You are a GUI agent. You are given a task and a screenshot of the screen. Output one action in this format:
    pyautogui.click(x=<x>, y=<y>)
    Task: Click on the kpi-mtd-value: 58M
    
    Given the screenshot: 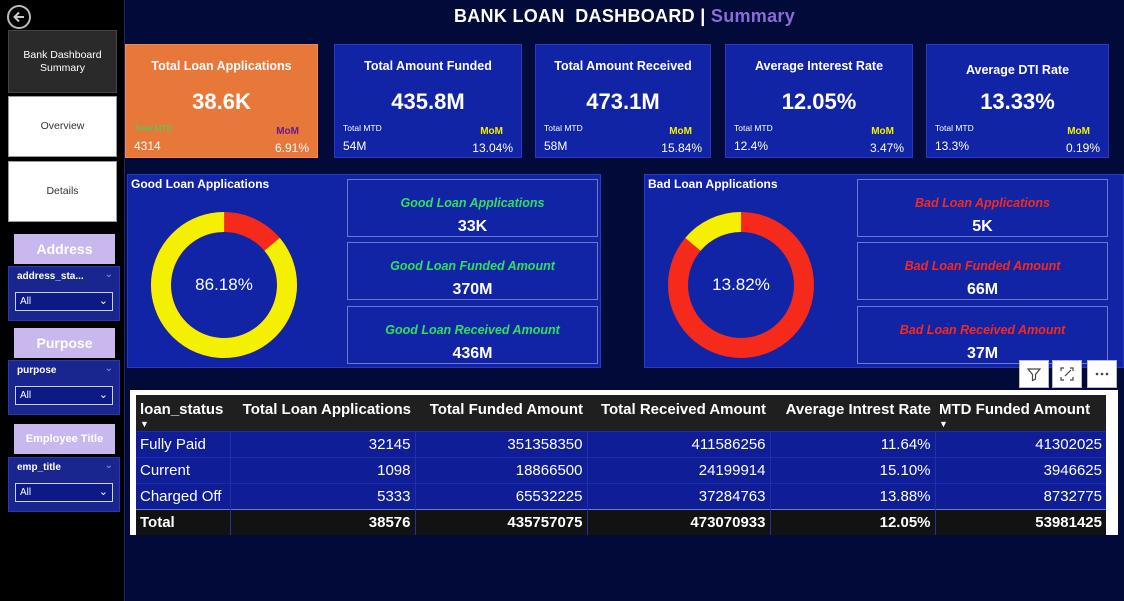 What is the action you would take?
    pyautogui.click(x=556, y=146)
    